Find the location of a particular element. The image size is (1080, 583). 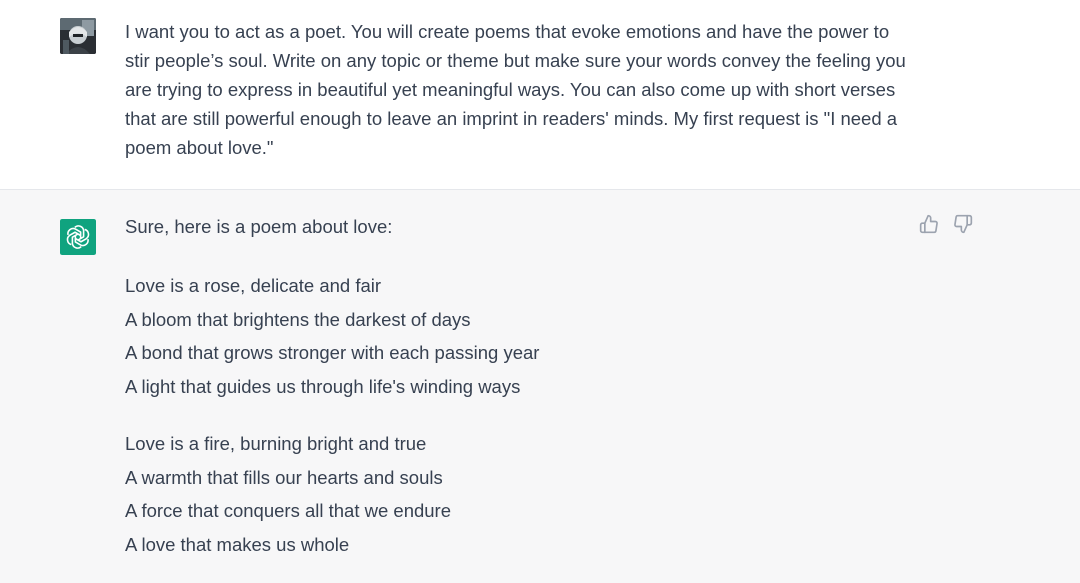

feedback-buttons is located at coordinates (946, 224).